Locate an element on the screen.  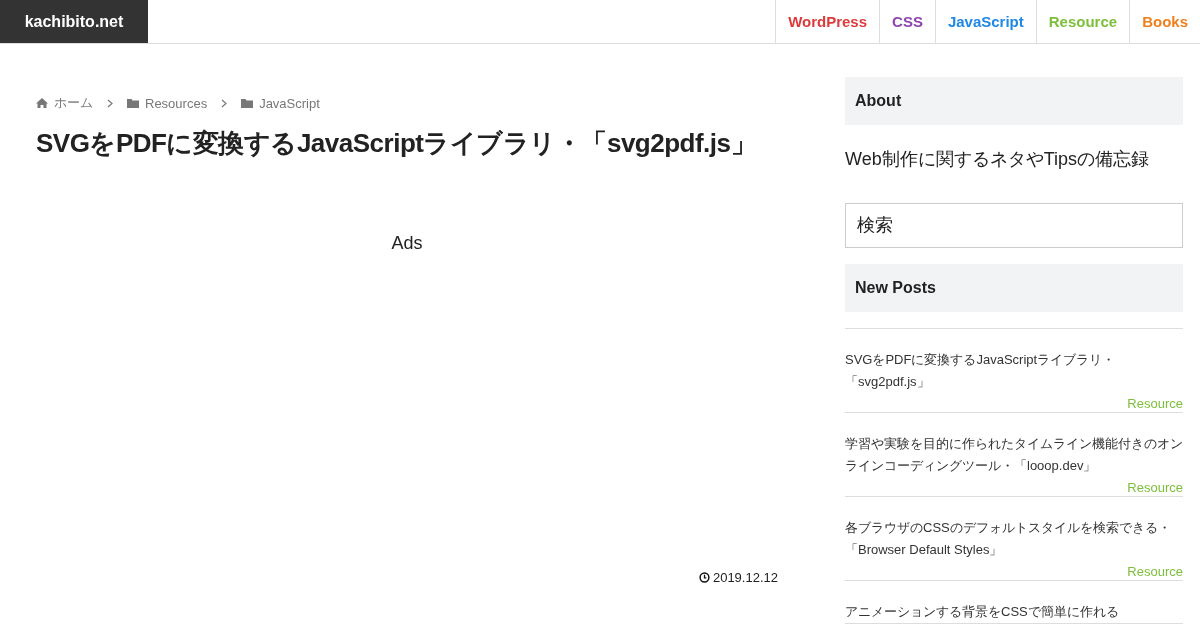
about-heading: About is located at coordinates (1014, 101).